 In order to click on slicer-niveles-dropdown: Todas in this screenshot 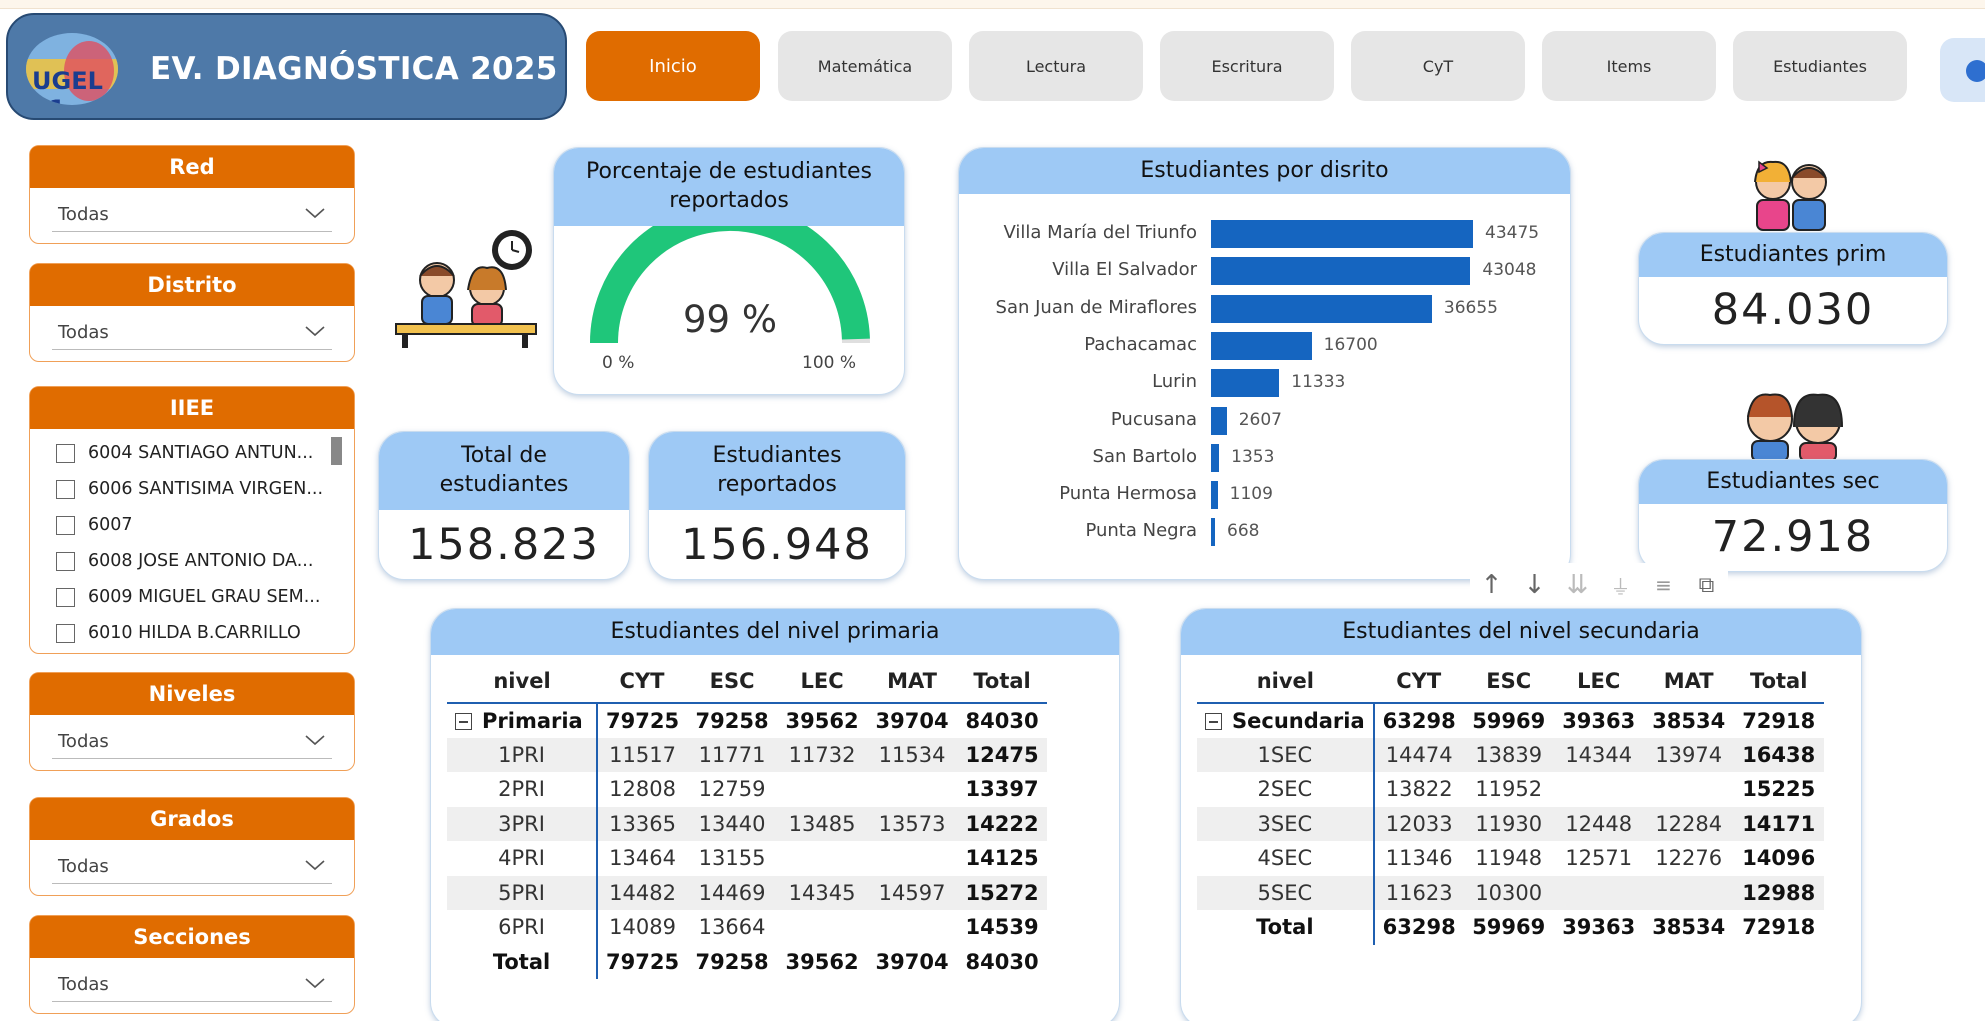, I will do `click(192, 742)`.